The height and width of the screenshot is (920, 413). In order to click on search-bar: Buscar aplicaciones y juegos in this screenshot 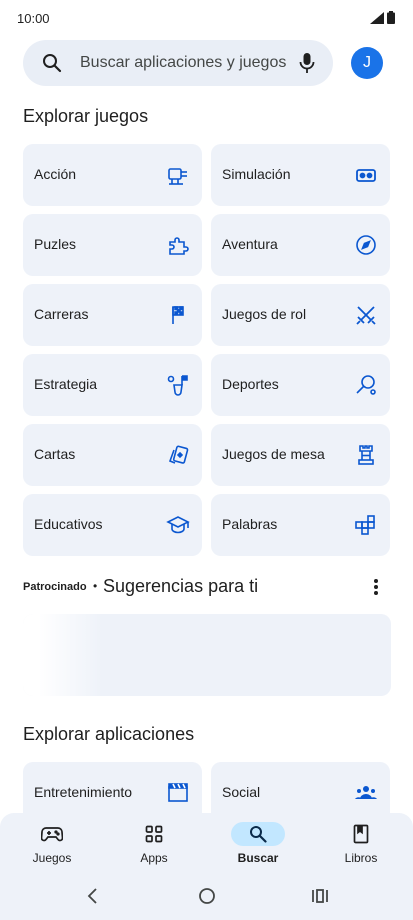, I will do `click(178, 63)`.